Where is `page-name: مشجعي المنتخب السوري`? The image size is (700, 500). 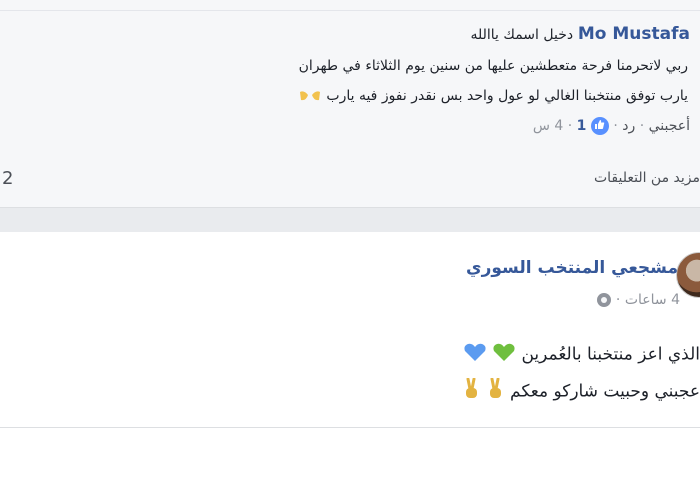 page-name: مشجعي المنتخب السوري is located at coordinates (572, 268).